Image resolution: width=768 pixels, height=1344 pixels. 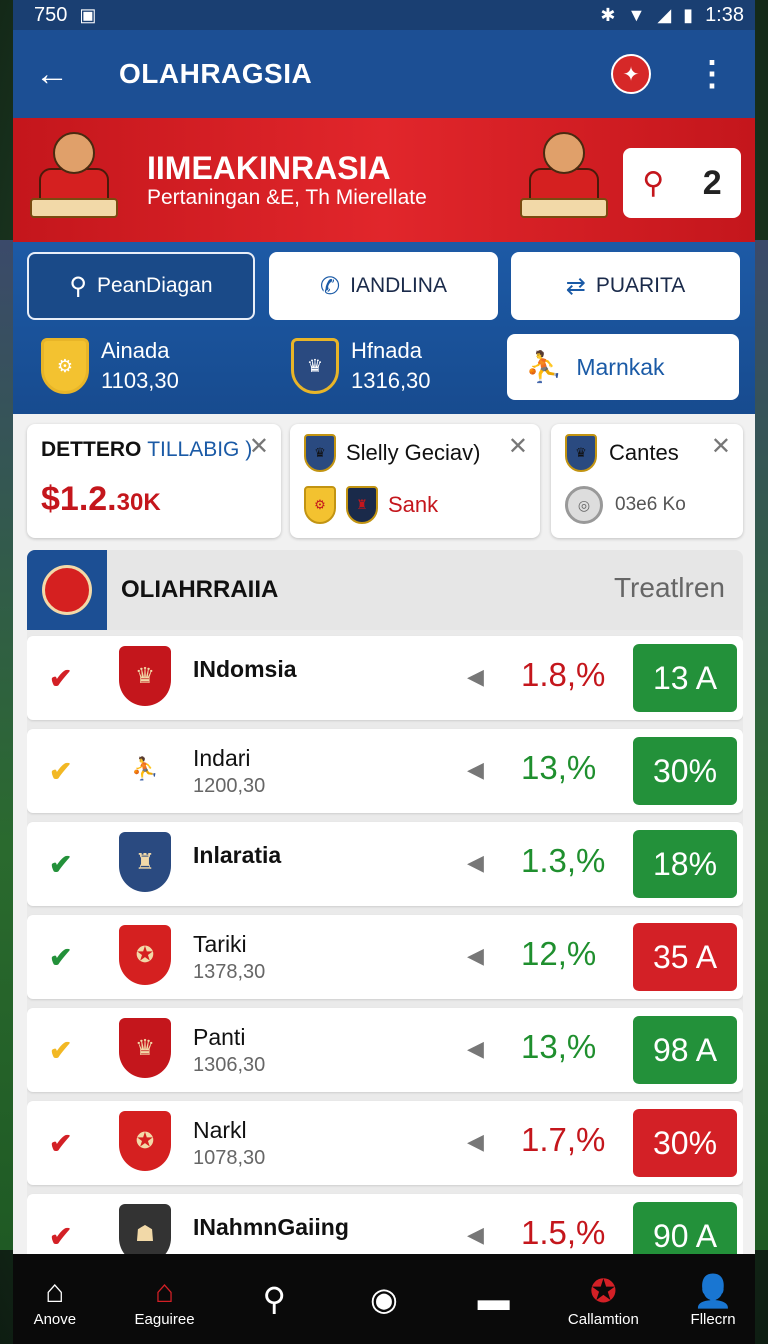 I want to click on card-title-highlight: TILLABIG ), so click(x=200, y=449).